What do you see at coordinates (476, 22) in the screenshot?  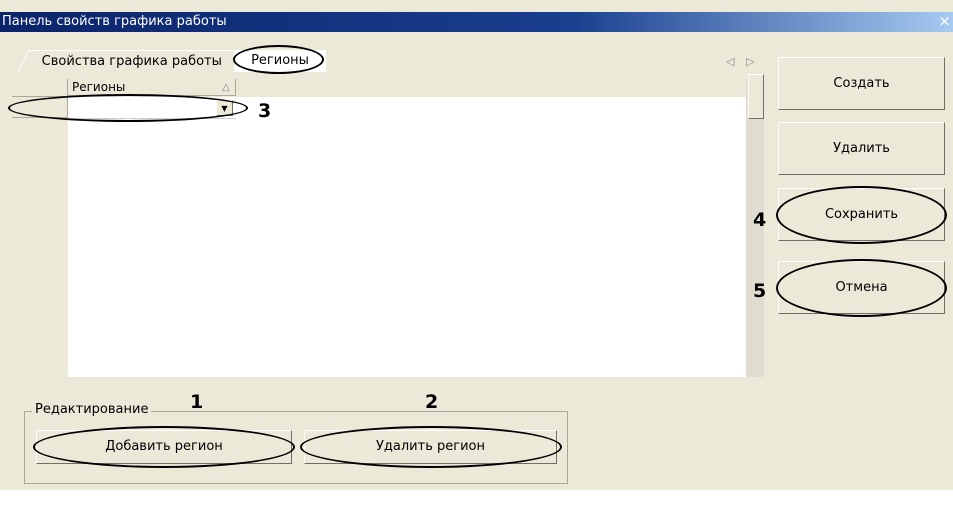 I see `title-bar: Панель свойств графика работы ×` at bounding box center [476, 22].